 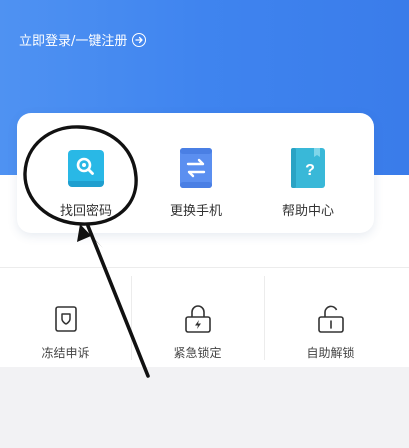 I want to click on change-phone-label: 更换手机, so click(x=195, y=211).